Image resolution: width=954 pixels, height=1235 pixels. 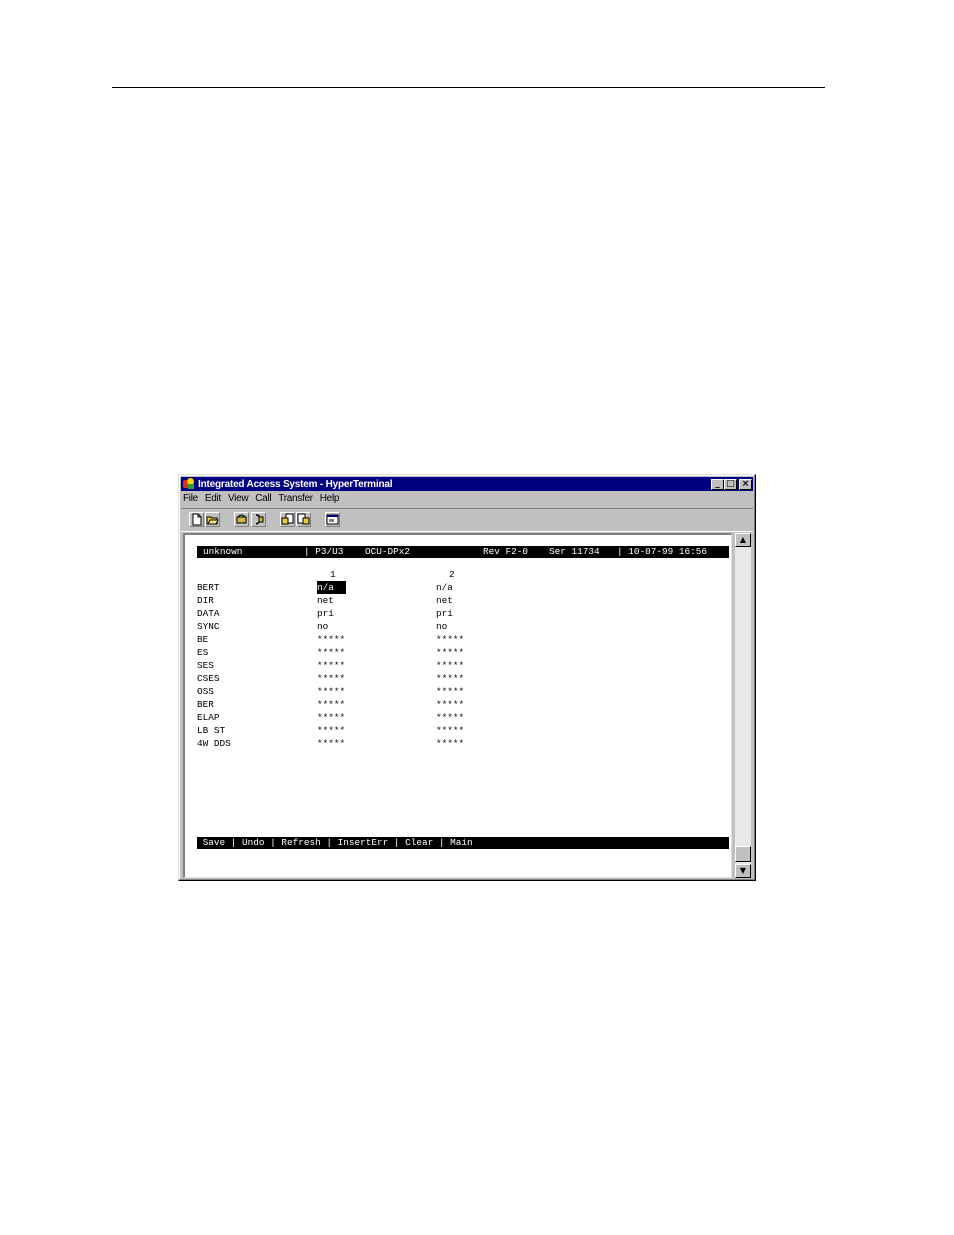 I want to click on scroll-thumb, so click(x=743, y=854).